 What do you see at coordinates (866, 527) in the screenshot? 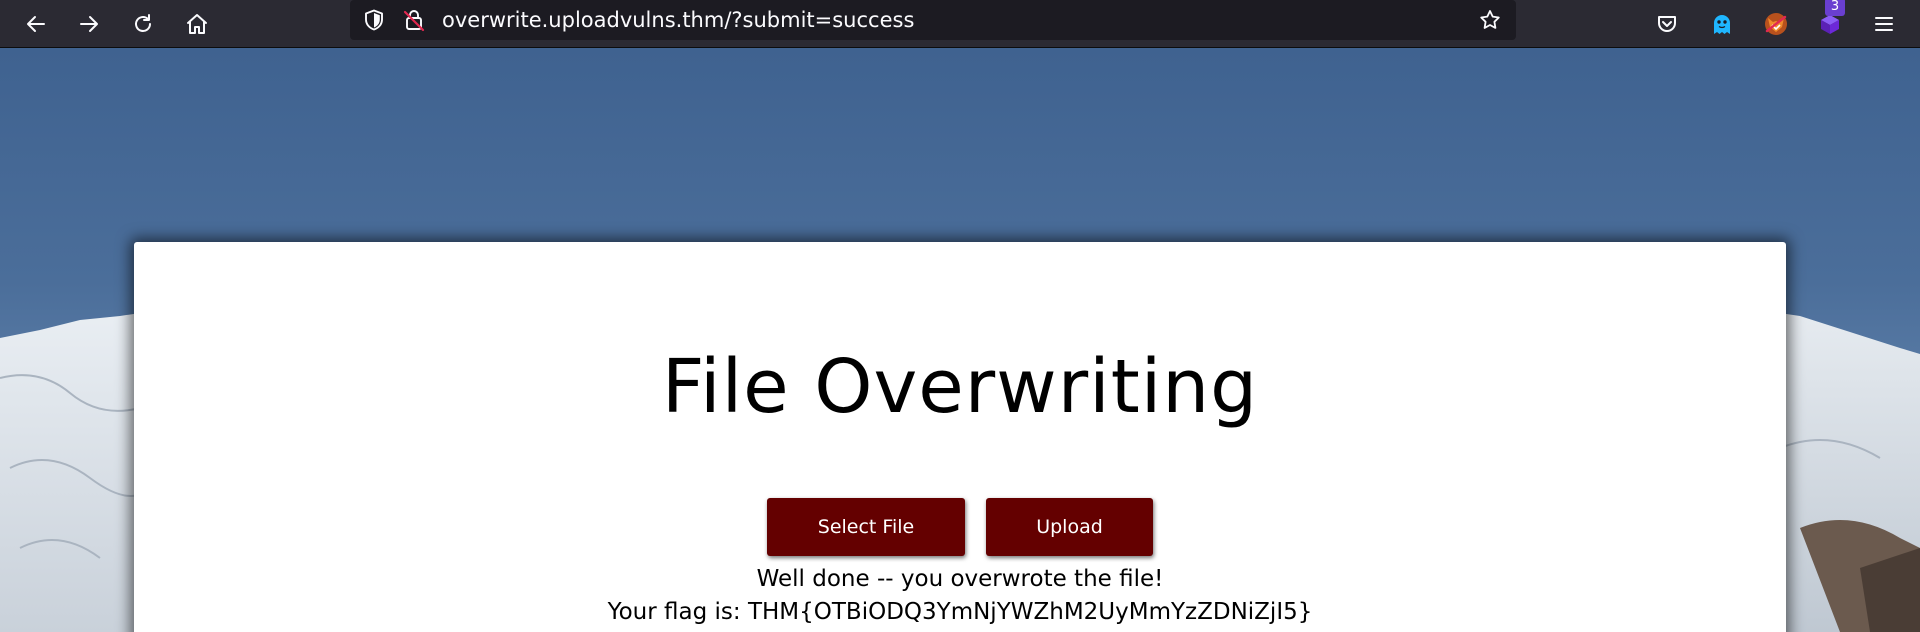
I see `select-file-button: Select File` at bounding box center [866, 527].